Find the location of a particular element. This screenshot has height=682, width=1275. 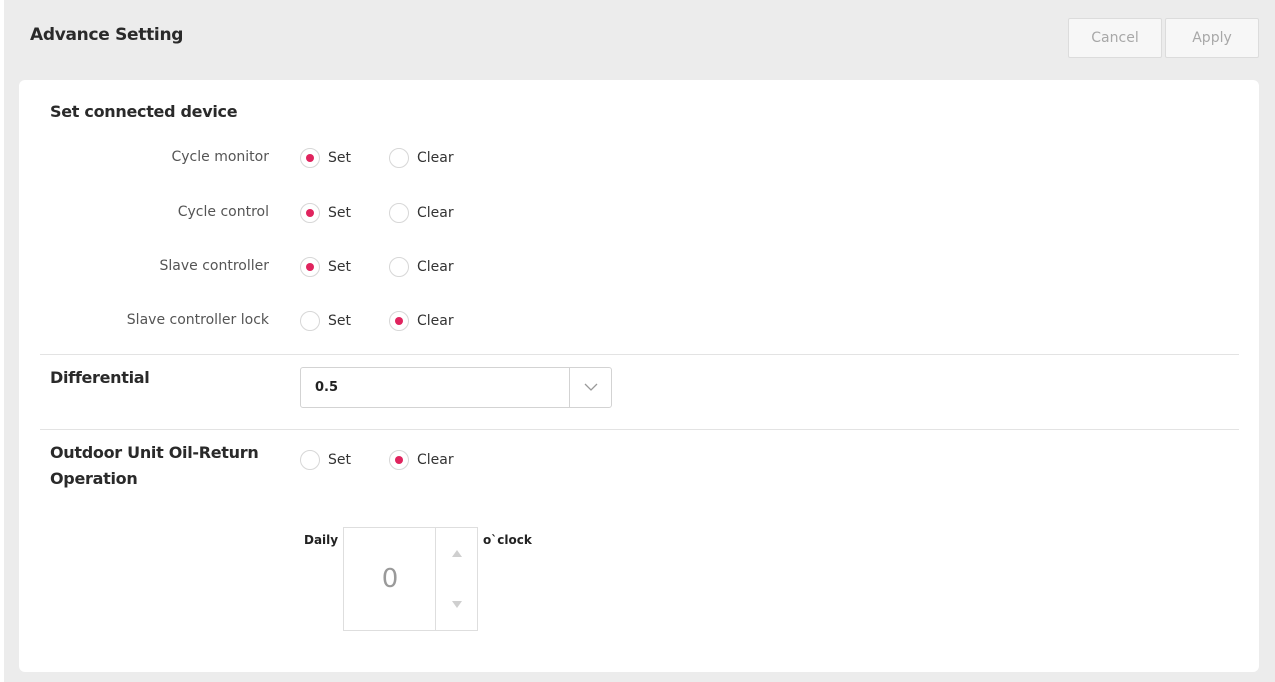

radio-cycle-monitor-clear: Clear is located at coordinates (421, 158).